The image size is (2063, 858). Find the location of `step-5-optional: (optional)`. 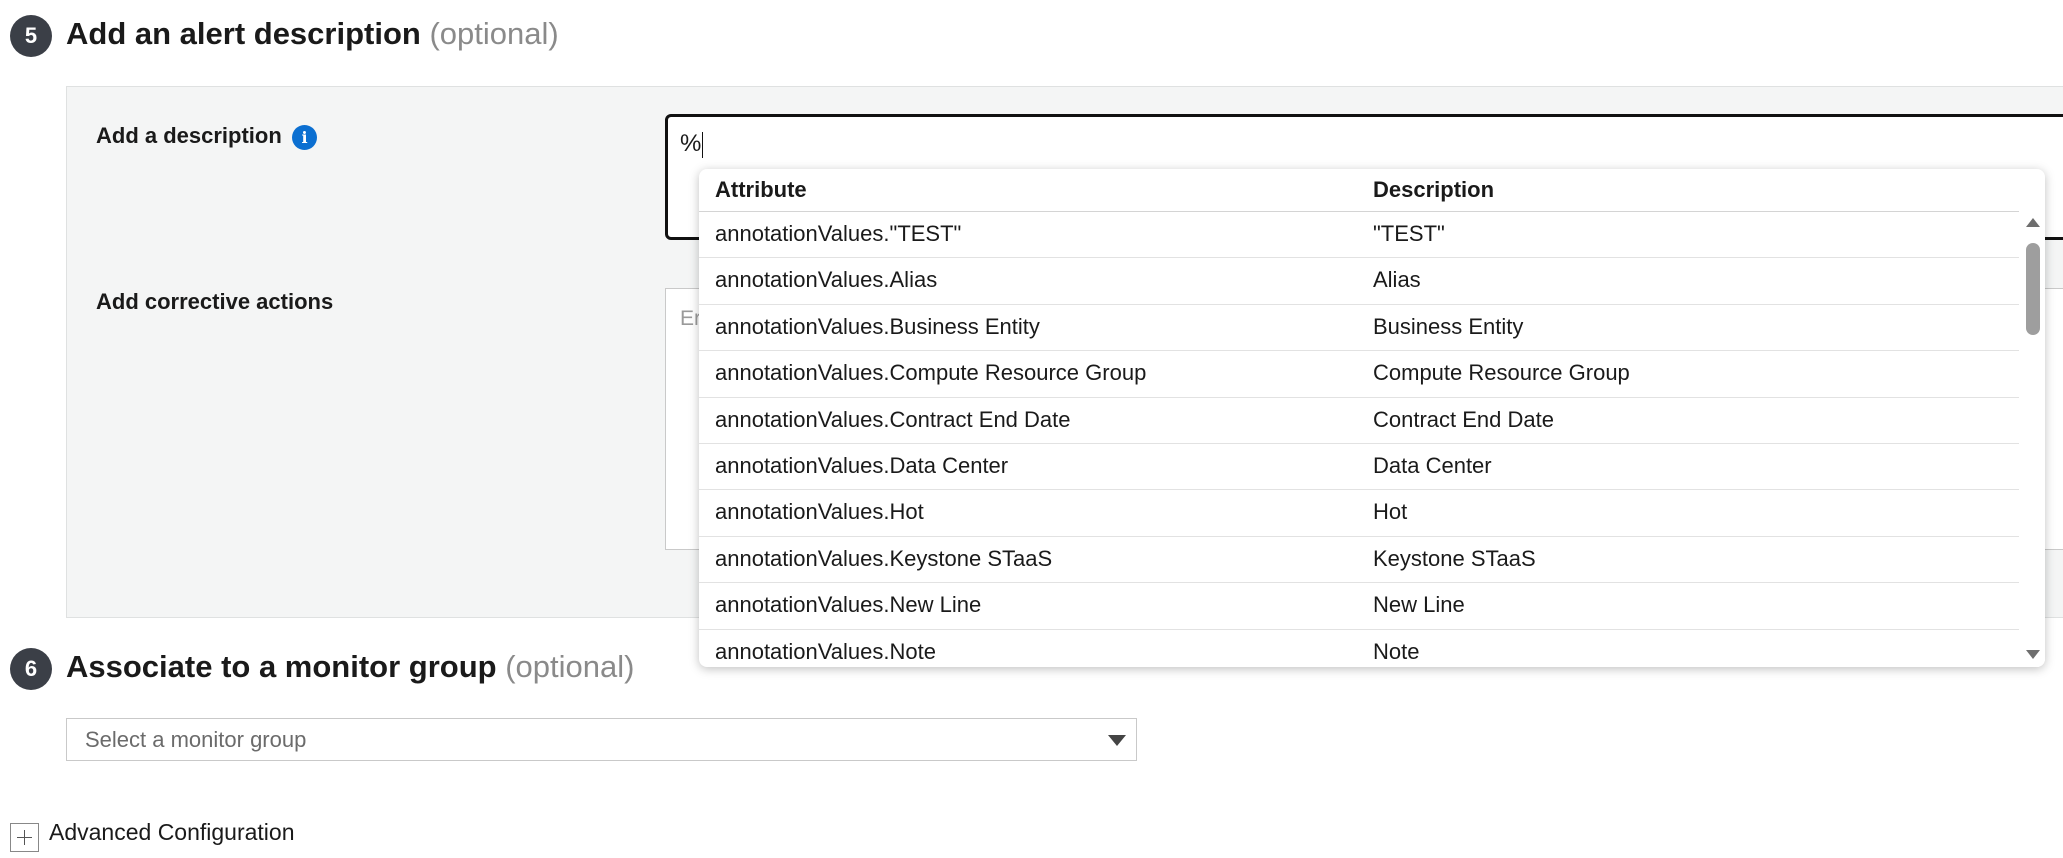

step-5-optional: (optional) is located at coordinates (494, 33).